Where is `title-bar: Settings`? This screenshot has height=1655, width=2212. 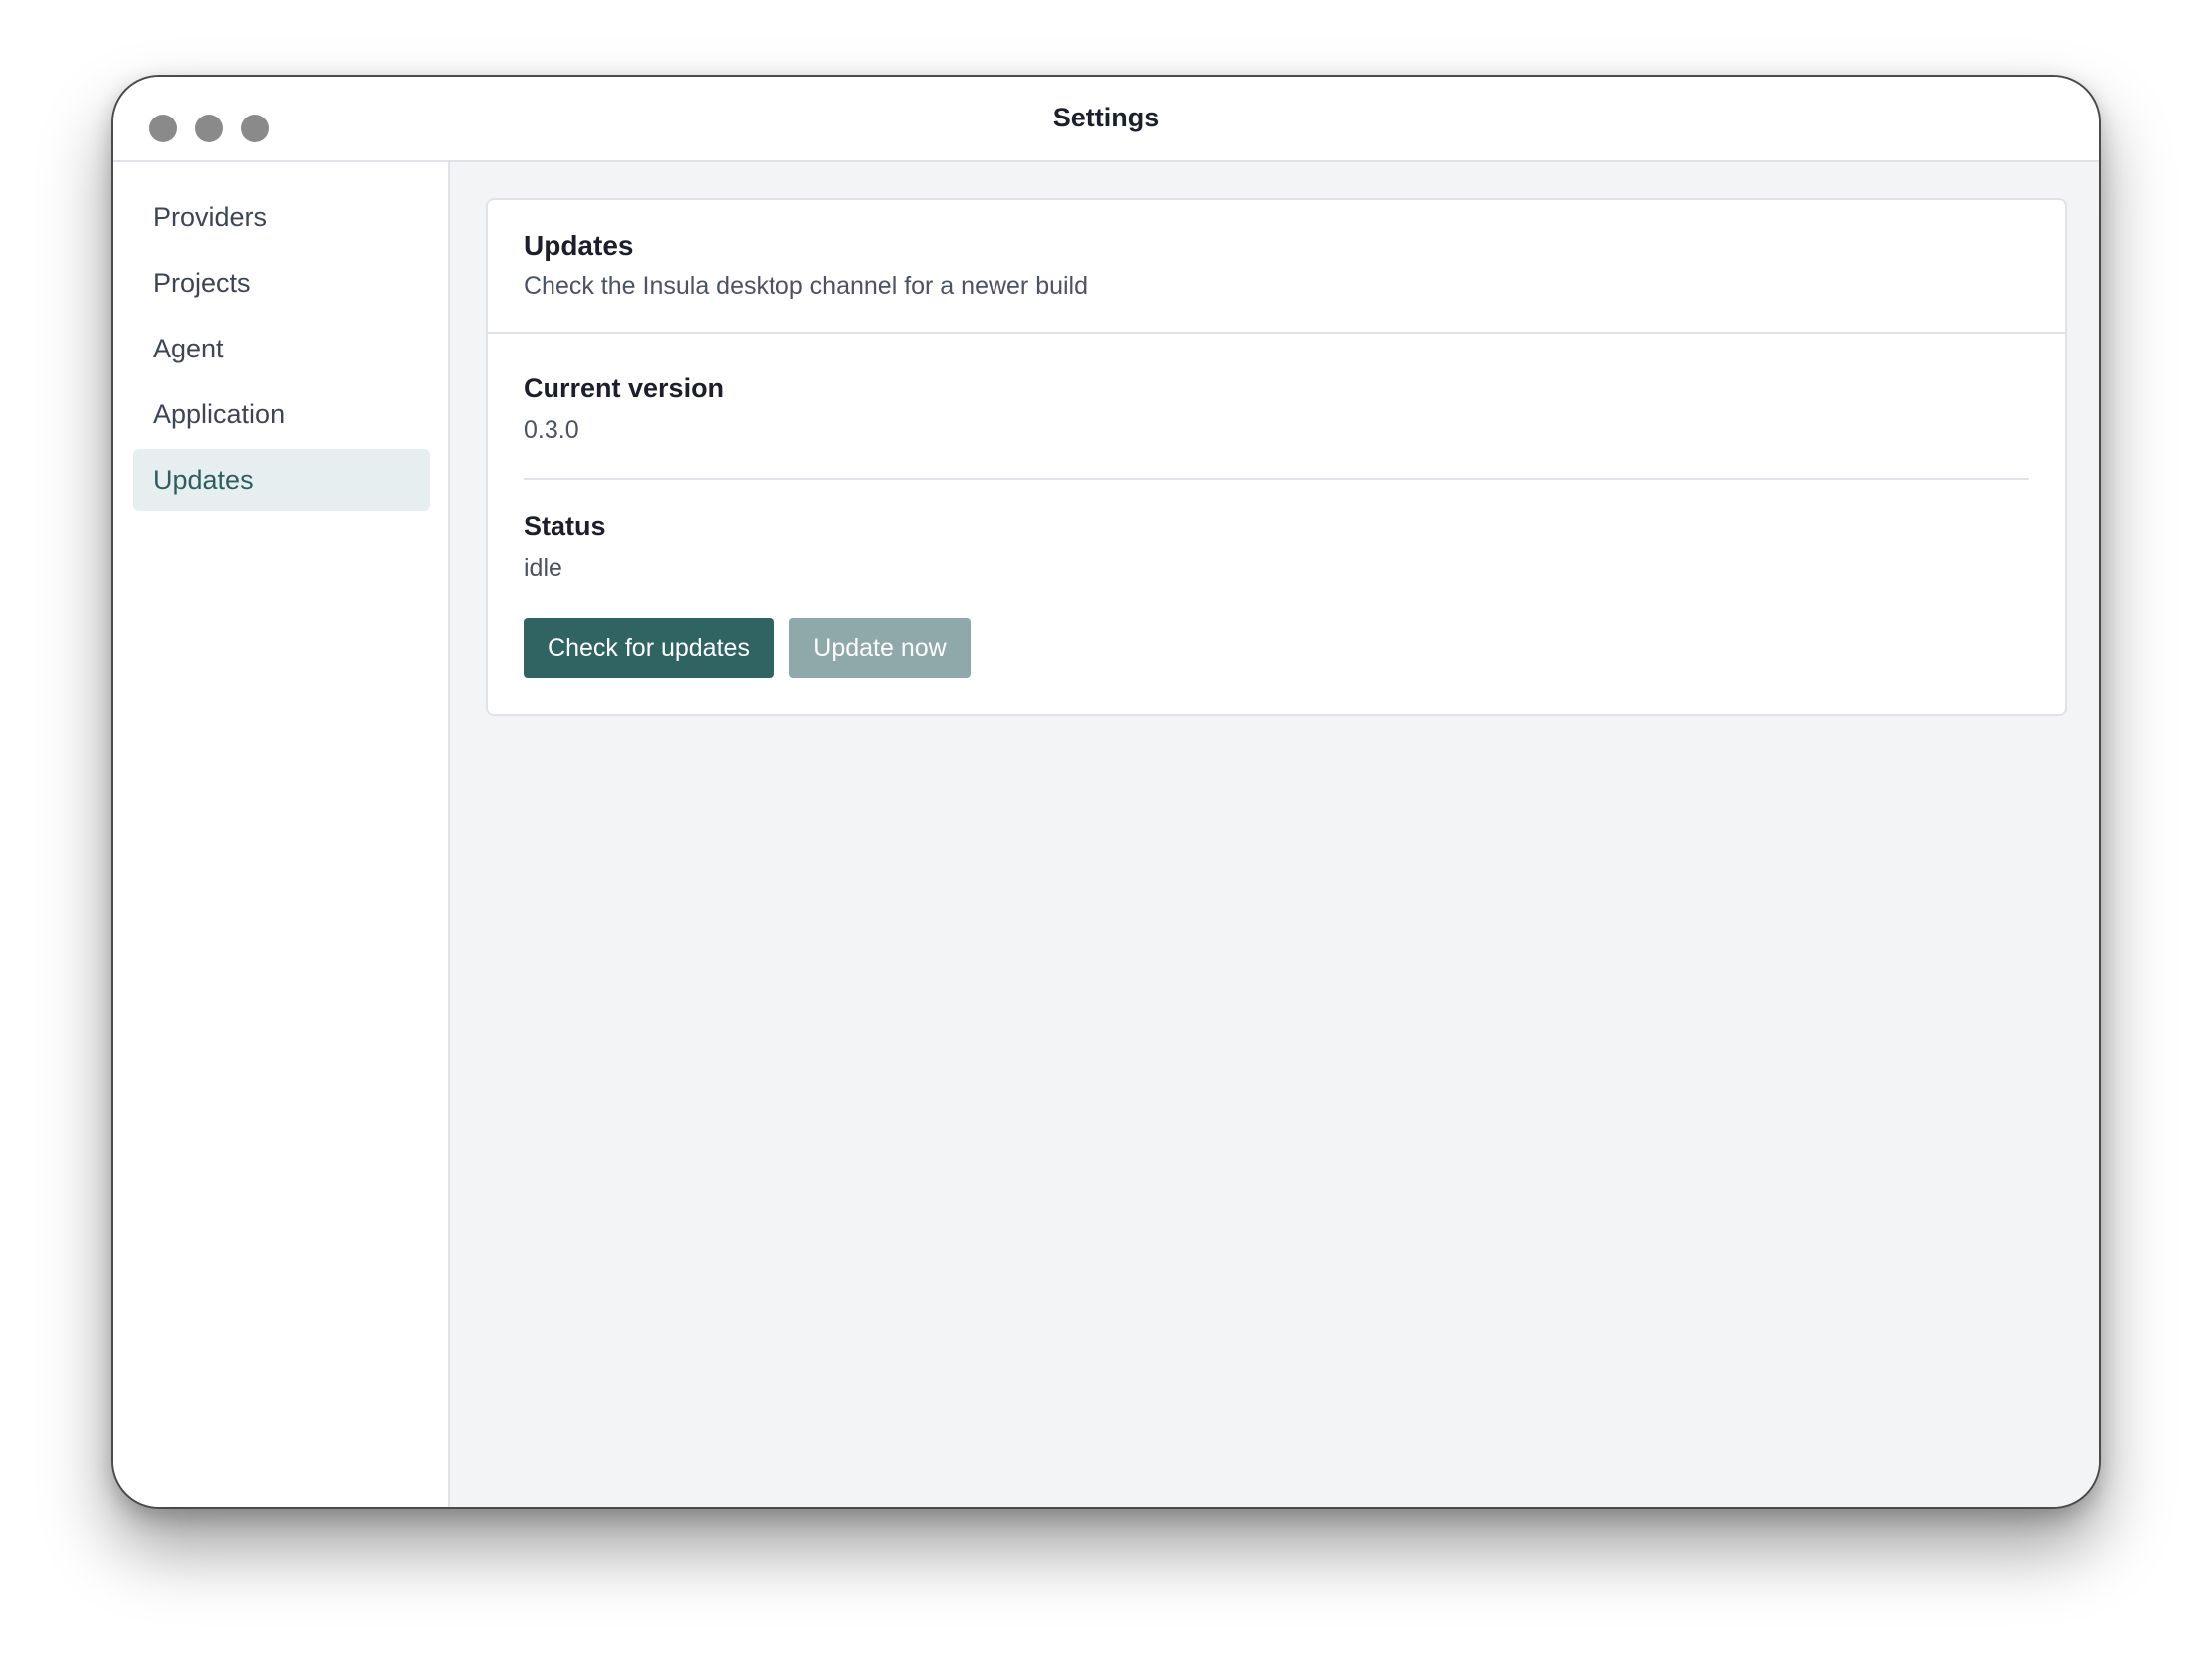 title-bar: Settings is located at coordinates (1106, 119).